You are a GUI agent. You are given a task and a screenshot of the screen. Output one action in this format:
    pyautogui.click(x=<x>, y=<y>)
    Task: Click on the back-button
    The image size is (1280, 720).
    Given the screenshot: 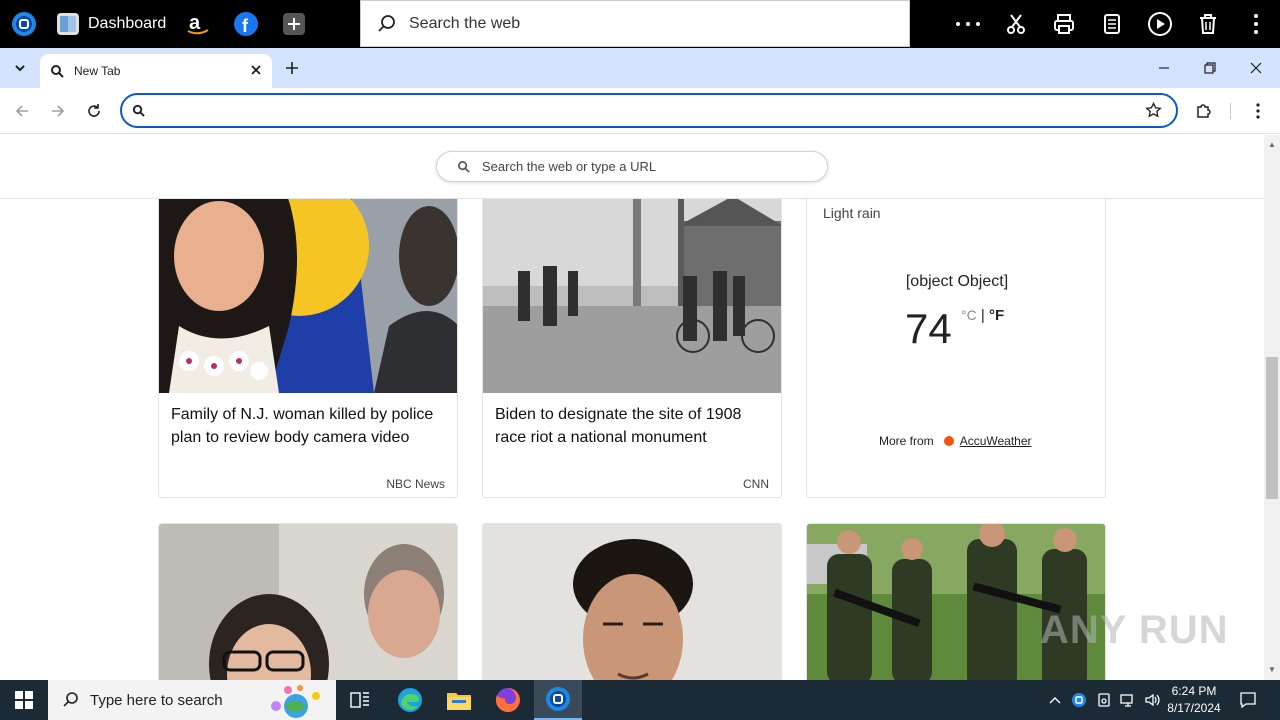 What is the action you would take?
    pyautogui.click(x=22, y=111)
    